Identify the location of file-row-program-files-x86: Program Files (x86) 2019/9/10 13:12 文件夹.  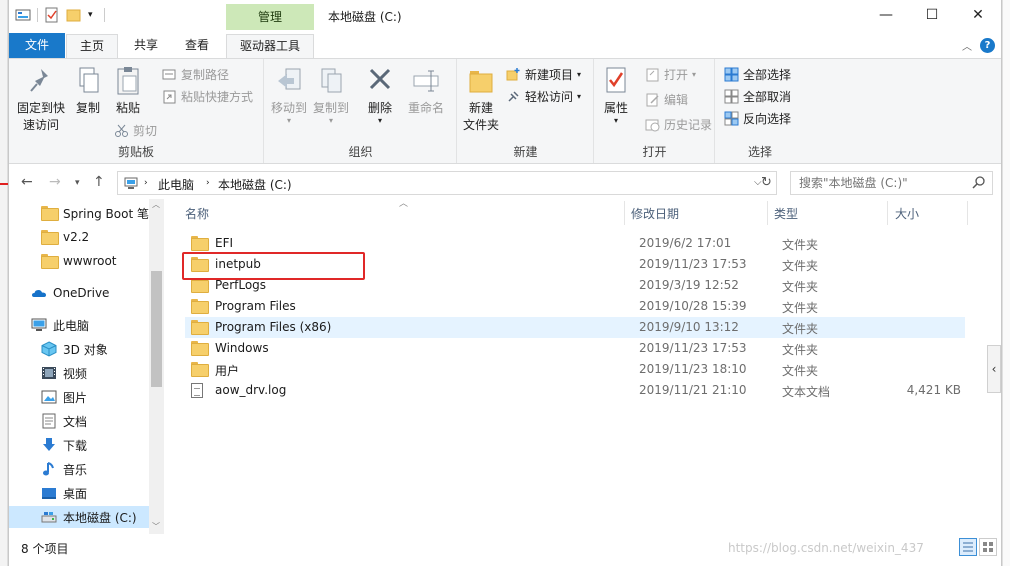
(575, 327).